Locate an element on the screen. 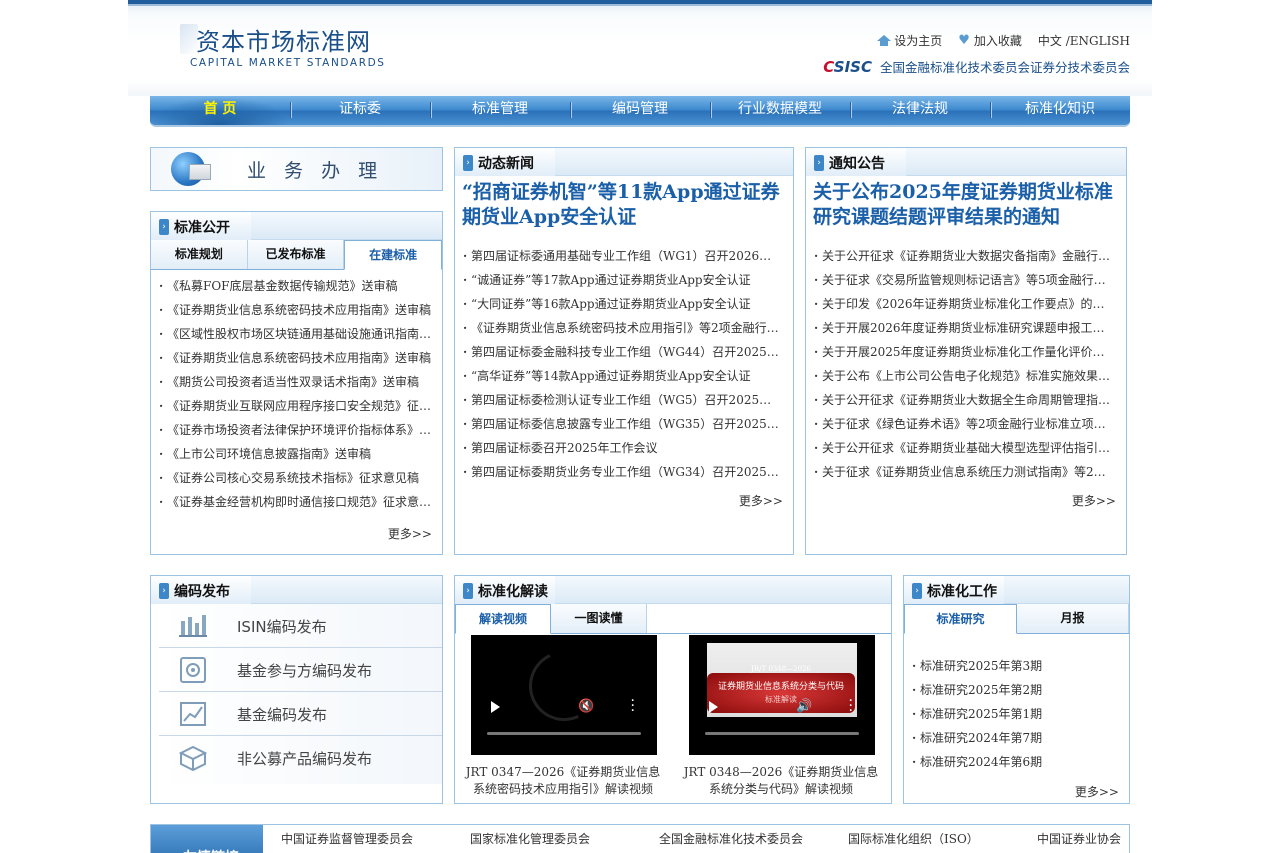  list-item: 关于印发《2026年证券期货业标准化工作要点》的通知 is located at coordinates (965, 304).